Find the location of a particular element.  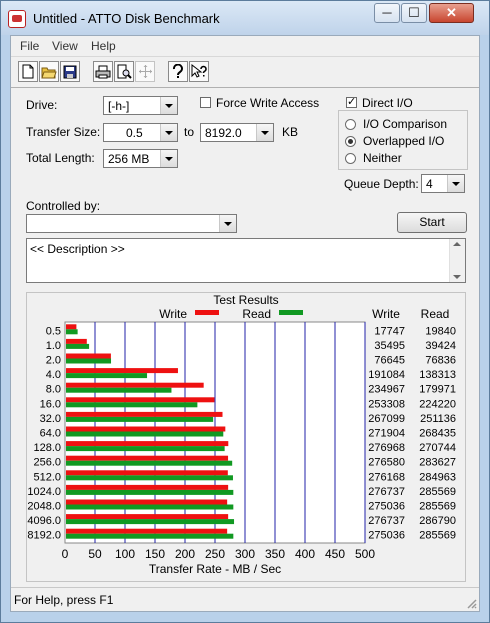

description-box: << Description >> is located at coordinates (246, 260).